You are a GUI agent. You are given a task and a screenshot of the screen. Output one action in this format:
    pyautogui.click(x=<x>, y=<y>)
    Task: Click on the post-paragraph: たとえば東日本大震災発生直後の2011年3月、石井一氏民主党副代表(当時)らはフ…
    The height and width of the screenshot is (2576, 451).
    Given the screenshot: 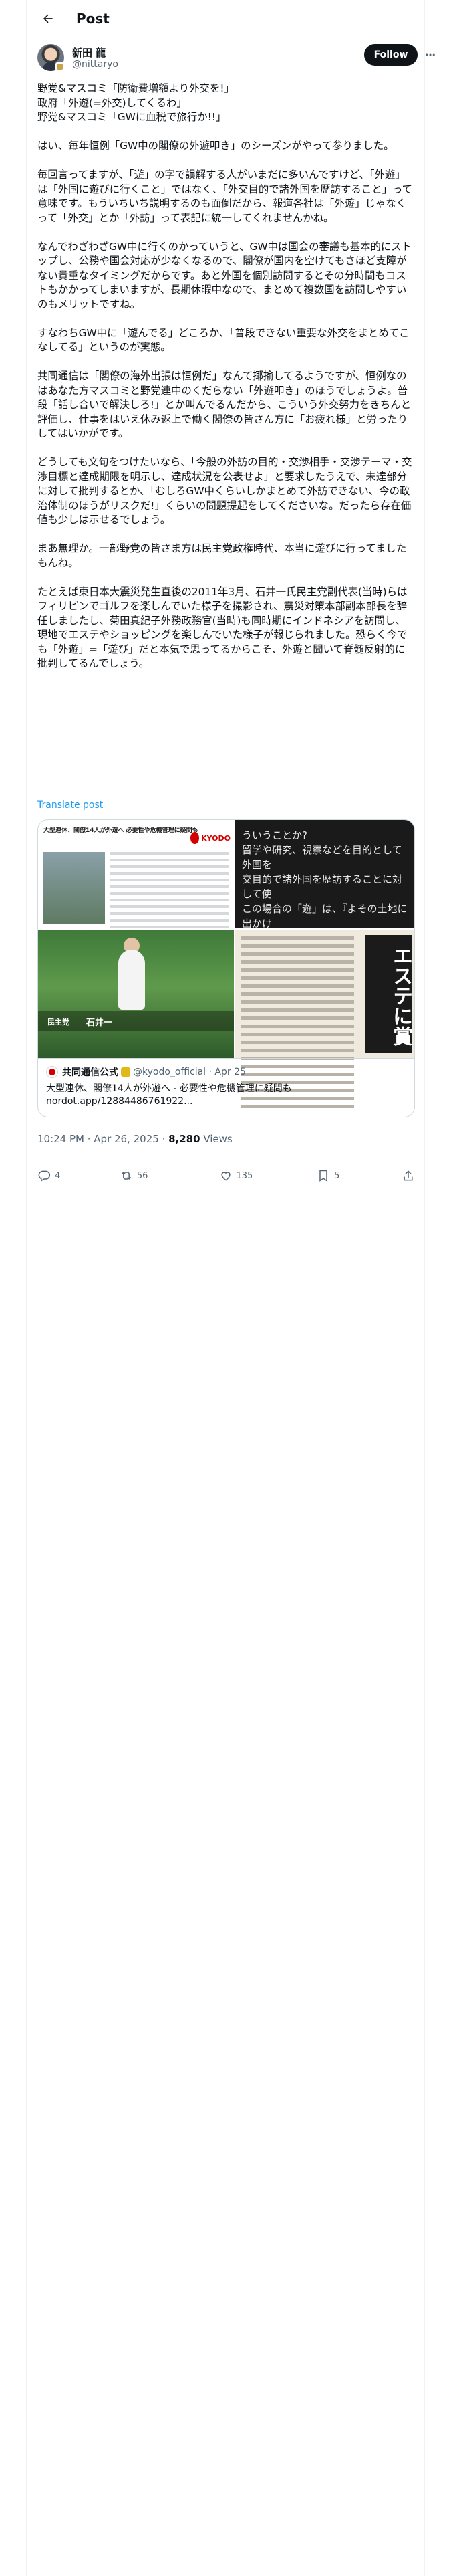 What is the action you would take?
    pyautogui.click(x=222, y=627)
    